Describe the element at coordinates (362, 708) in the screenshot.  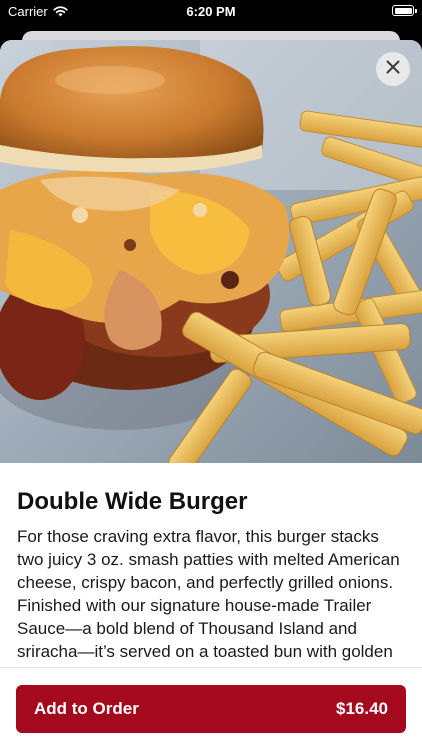
I see `item-price: $16.40` at that location.